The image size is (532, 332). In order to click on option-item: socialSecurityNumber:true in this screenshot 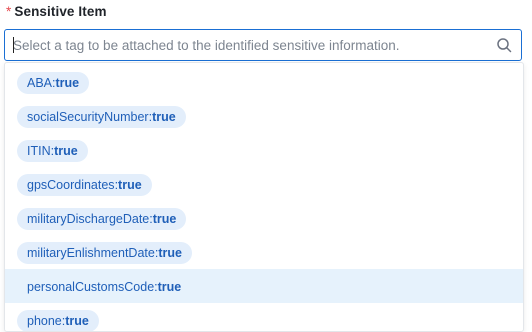, I will do `click(264, 116)`.